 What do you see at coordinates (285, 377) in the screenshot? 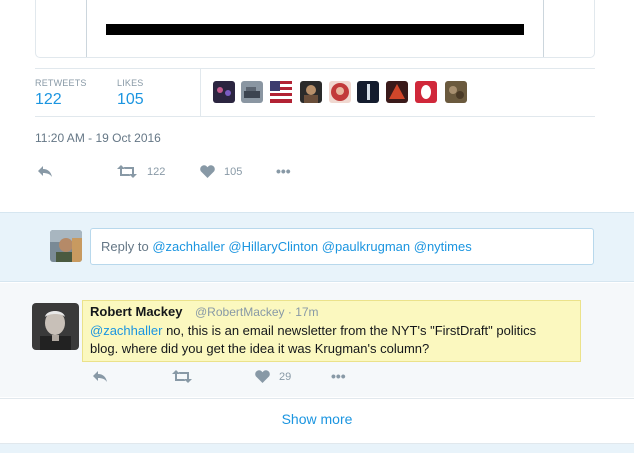
I see `like-count: 29` at bounding box center [285, 377].